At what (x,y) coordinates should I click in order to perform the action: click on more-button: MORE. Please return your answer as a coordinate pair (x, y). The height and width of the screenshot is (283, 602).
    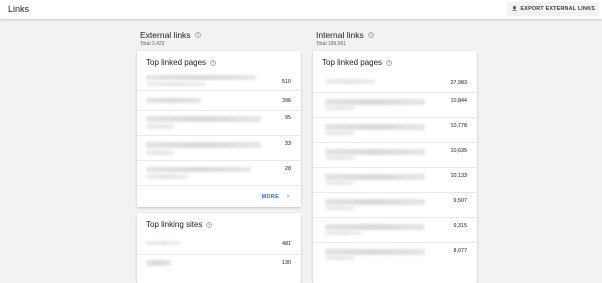
    Looking at the image, I should click on (276, 197).